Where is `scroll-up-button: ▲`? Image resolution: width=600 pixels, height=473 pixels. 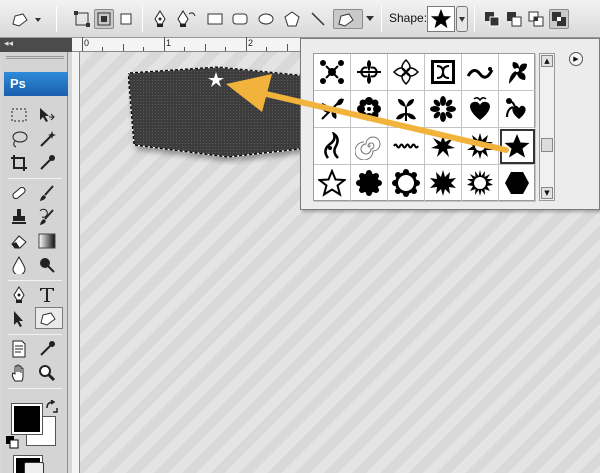
scroll-up-button: ▲ is located at coordinates (547, 61).